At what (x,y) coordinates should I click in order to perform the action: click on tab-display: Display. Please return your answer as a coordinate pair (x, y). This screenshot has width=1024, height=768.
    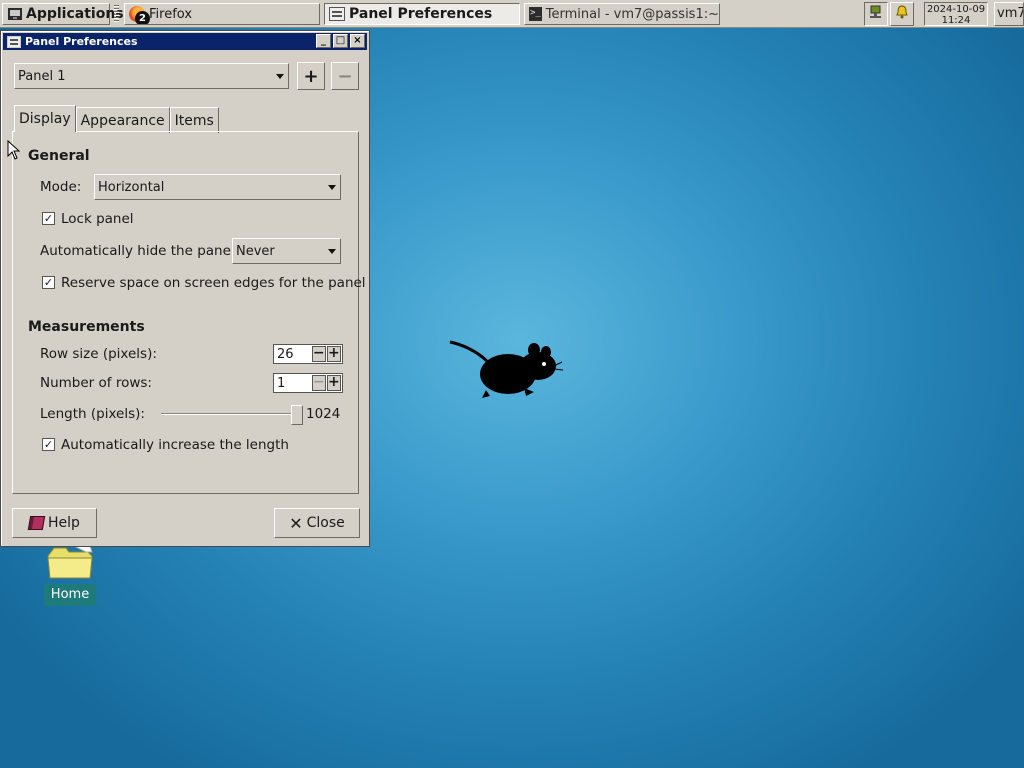
    Looking at the image, I should click on (45, 118).